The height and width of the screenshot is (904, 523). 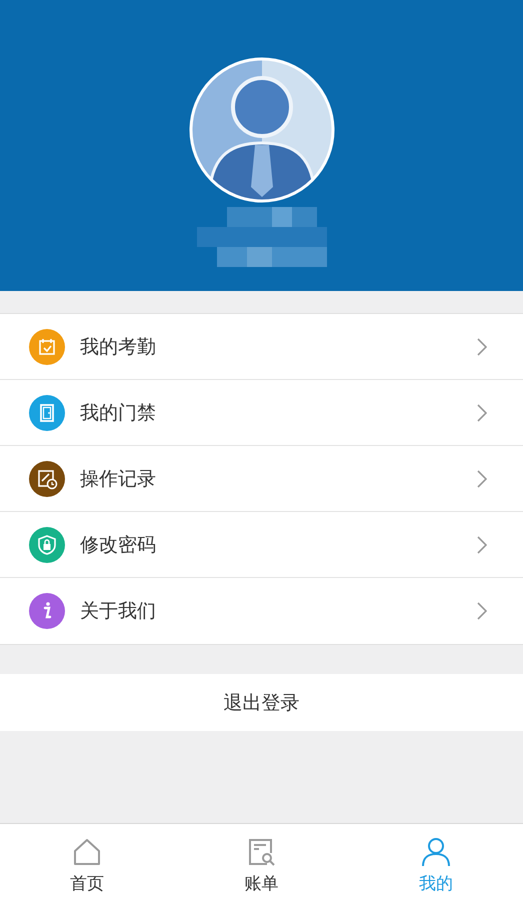 I want to click on tab: 账单, so click(x=261, y=864).